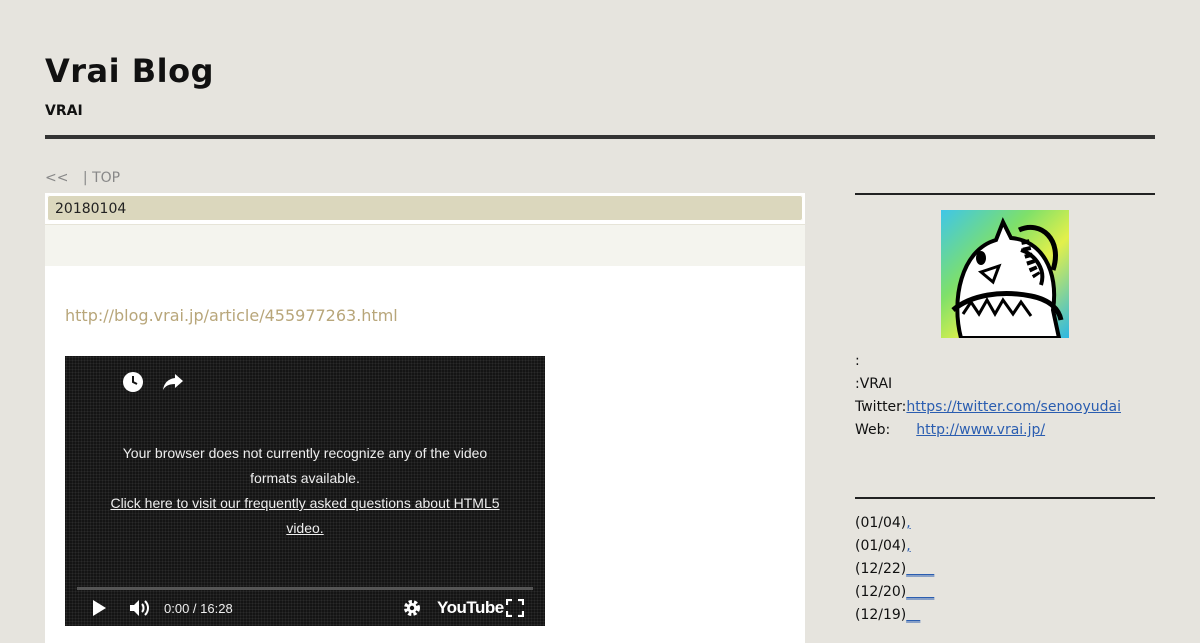  I want to click on twitter-link: https://twitter.com/senooyudai, so click(1013, 407).